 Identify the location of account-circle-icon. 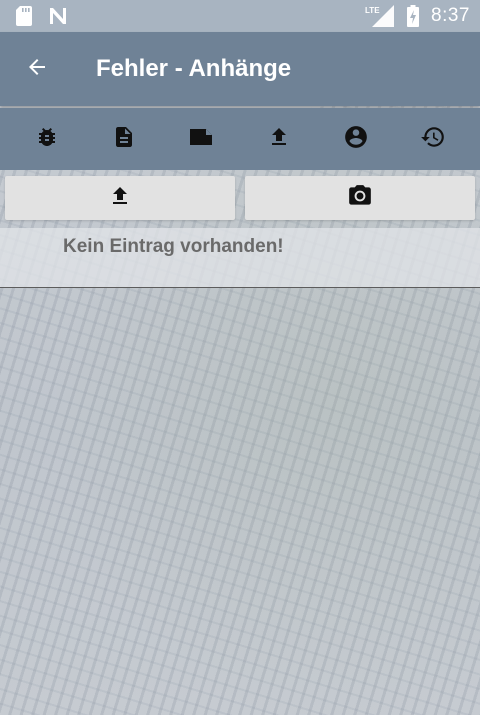
(356, 139).